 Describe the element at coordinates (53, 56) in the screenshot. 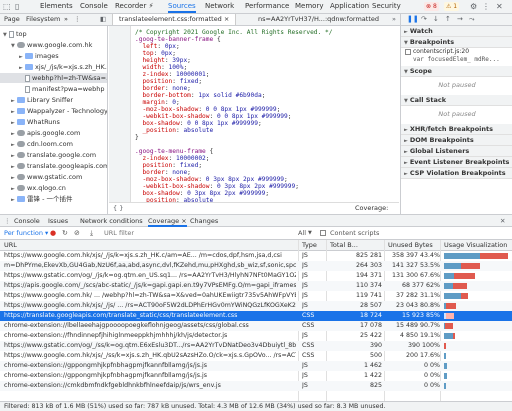

I see `tree-item: ► images` at that location.